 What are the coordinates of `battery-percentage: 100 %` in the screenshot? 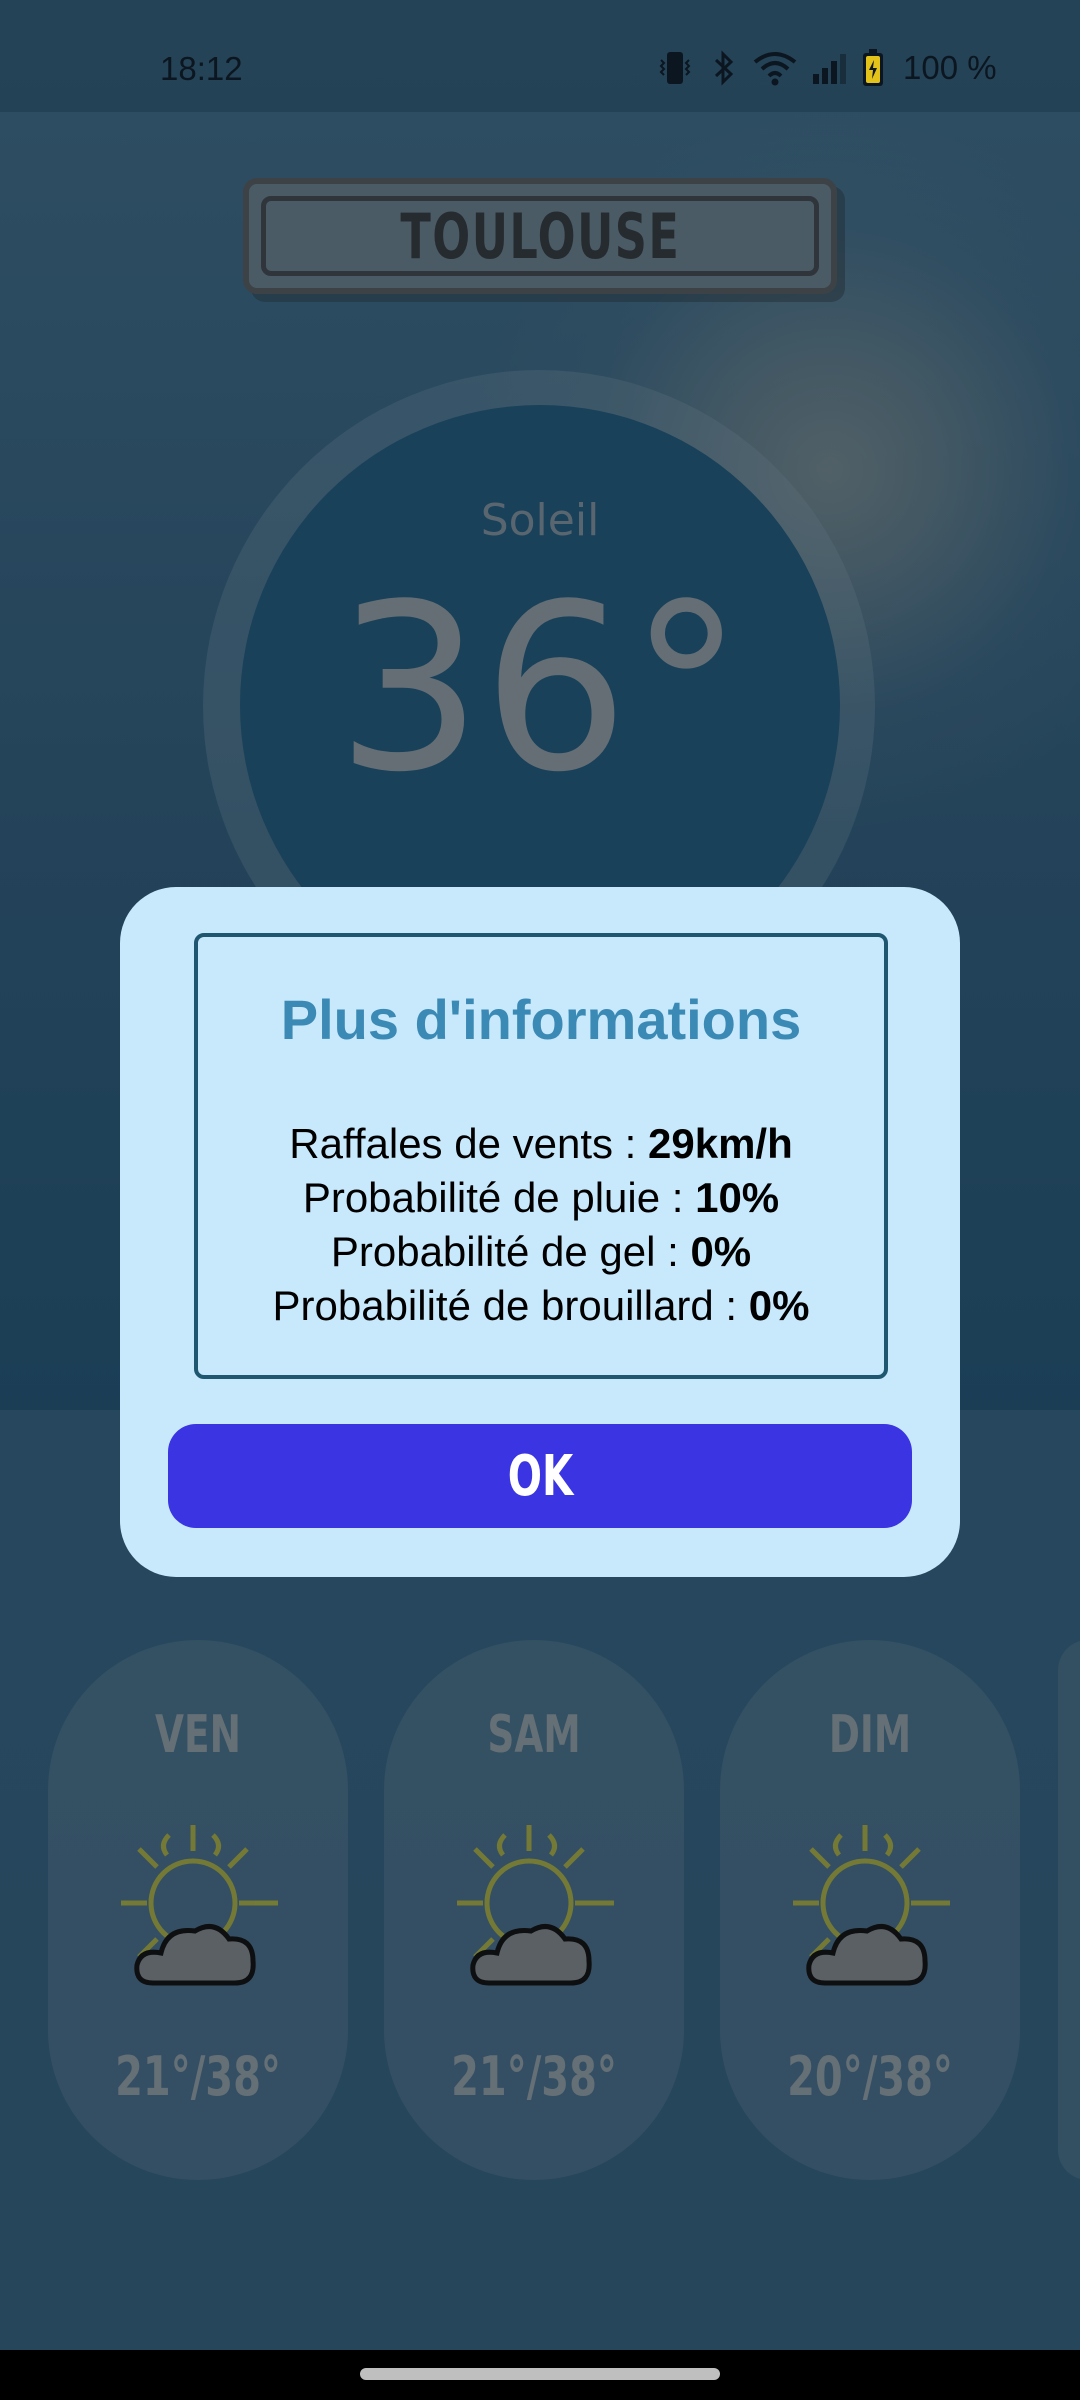 It's located at (950, 67).